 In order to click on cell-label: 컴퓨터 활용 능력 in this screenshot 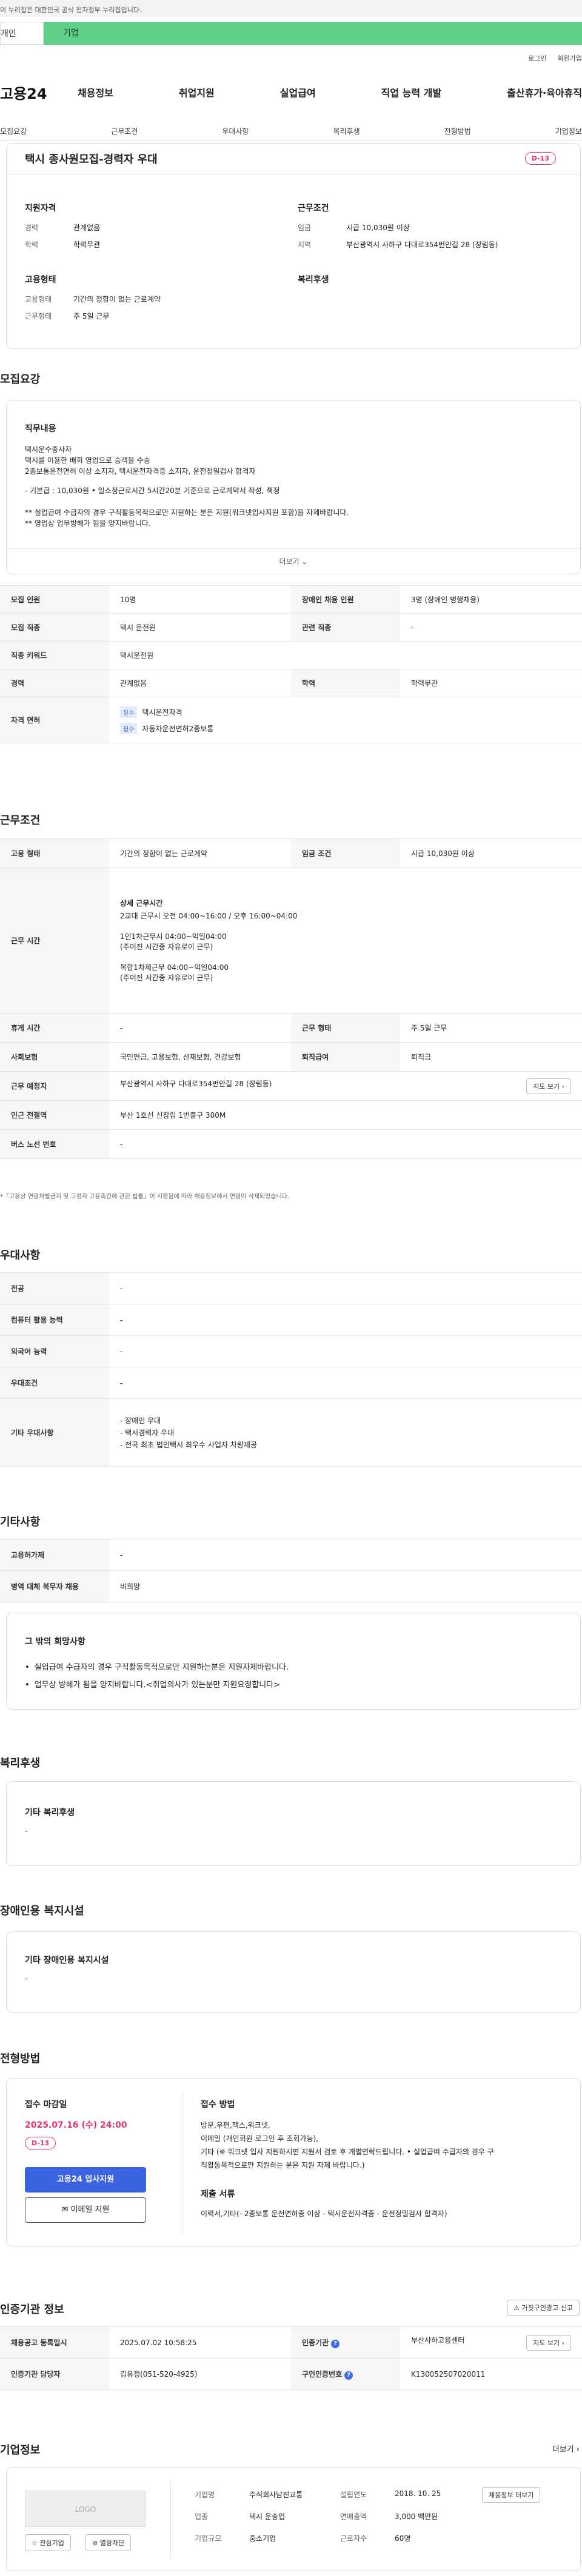, I will do `click(54, 1320)`.